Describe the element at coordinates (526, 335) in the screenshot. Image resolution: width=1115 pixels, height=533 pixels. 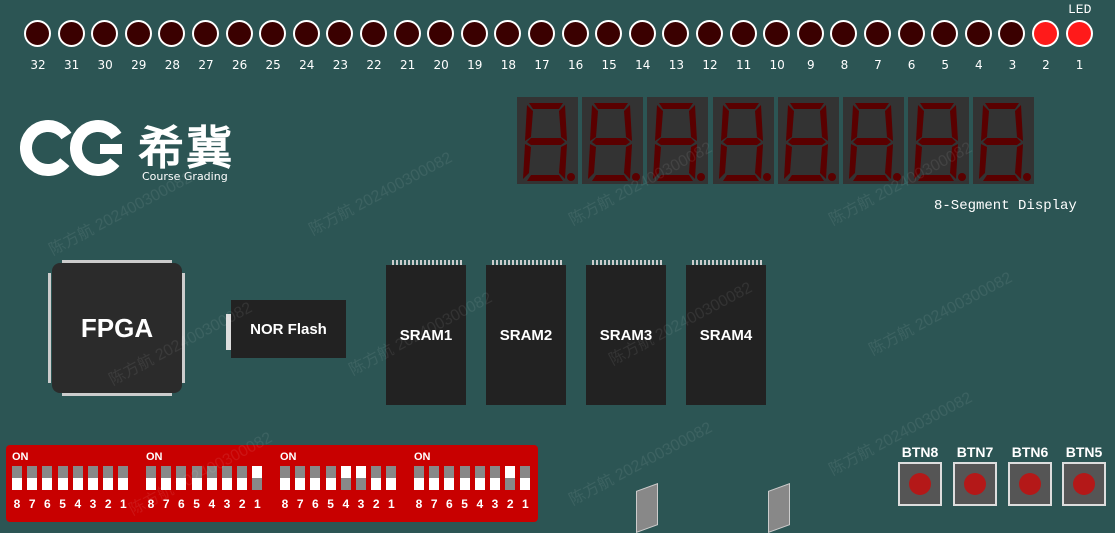
I see `sram2-chip: SRAM2` at that location.